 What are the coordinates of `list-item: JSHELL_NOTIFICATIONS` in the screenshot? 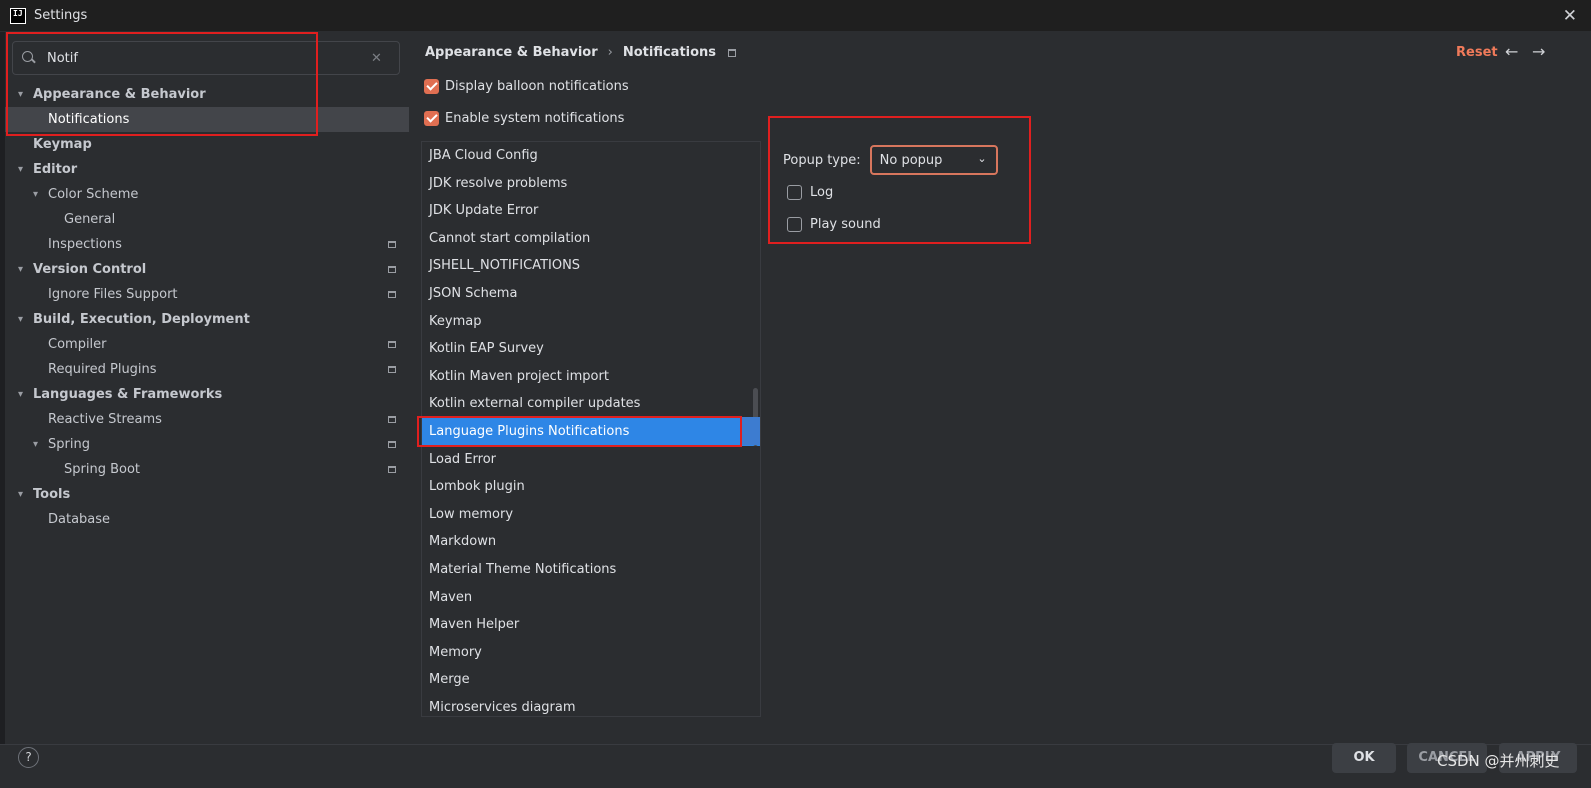 It's located at (591, 266).